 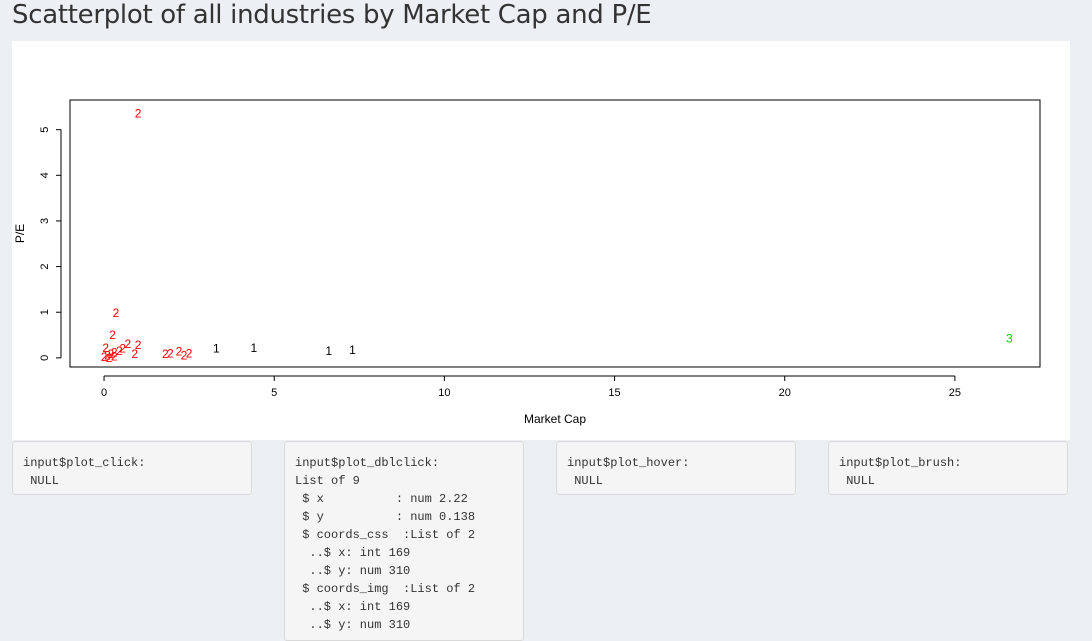 What do you see at coordinates (381, 499) in the screenshot?
I see `plot-dblclick-line: $ x : num 2.22` at bounding box center [381, 499].